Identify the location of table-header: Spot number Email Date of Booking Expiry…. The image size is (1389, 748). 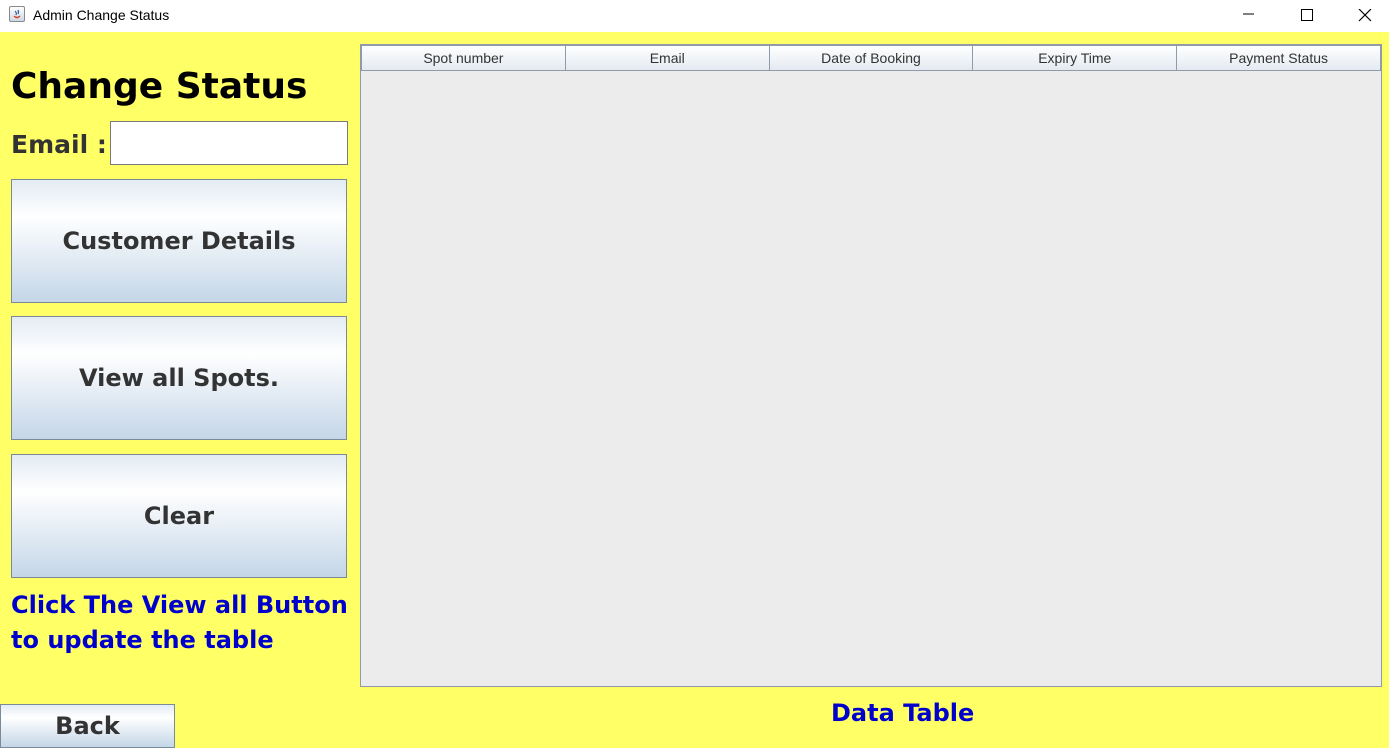
(871, 58).